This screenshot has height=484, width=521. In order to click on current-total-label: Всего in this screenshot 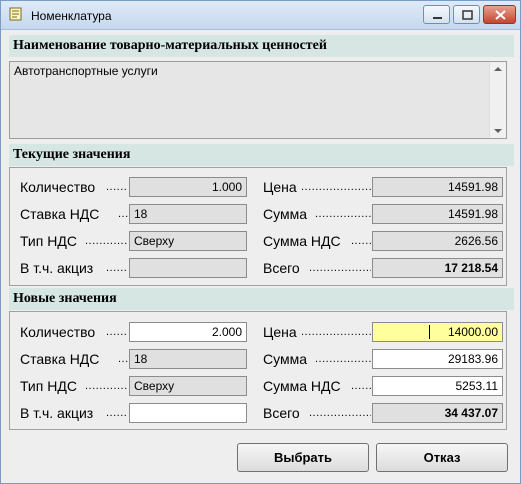, I will do `click(281, 268)`.